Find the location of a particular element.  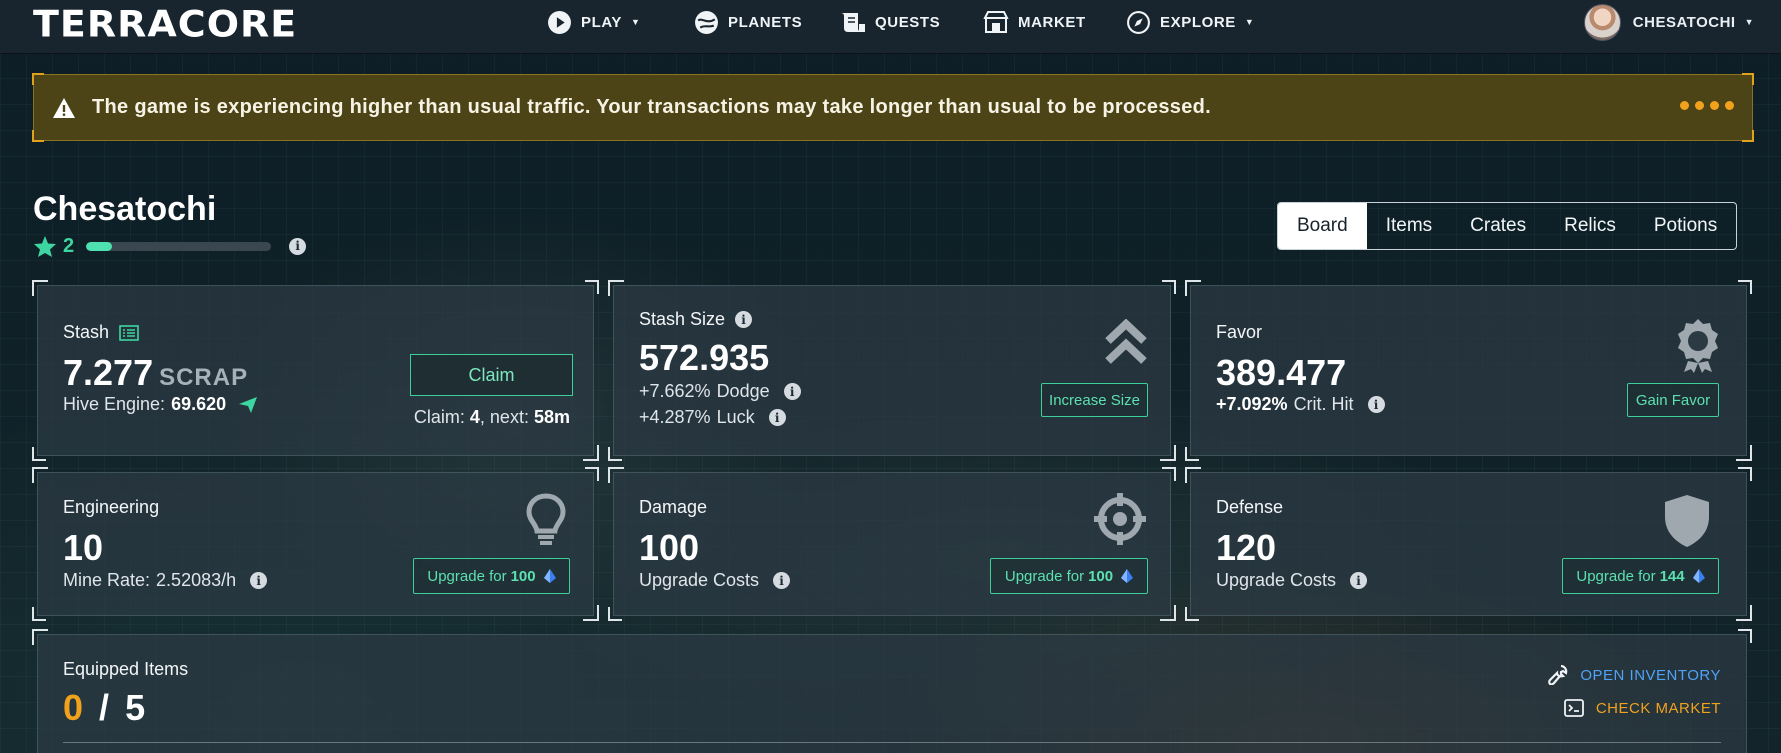

board-tabs: Board Items Crates Relics Potions is located at coordinates (1507, 226).